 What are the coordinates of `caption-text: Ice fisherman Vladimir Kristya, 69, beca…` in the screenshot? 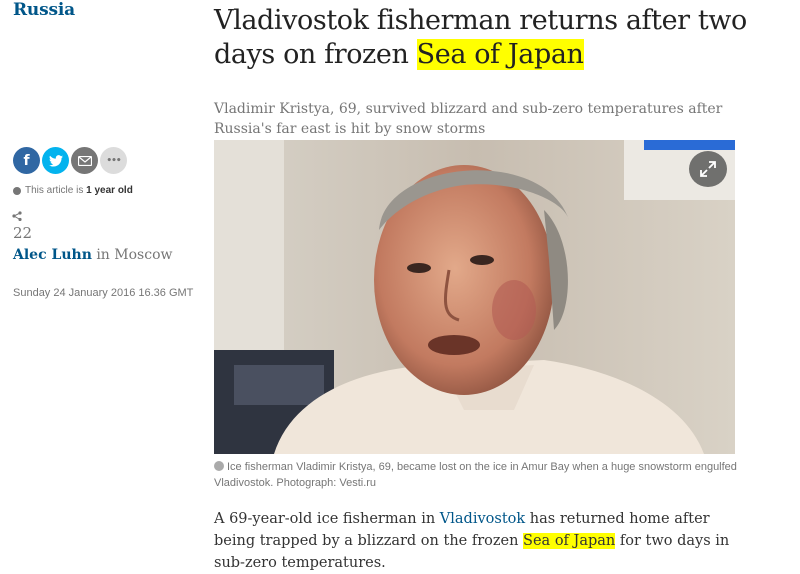 It's located at (475, 475).